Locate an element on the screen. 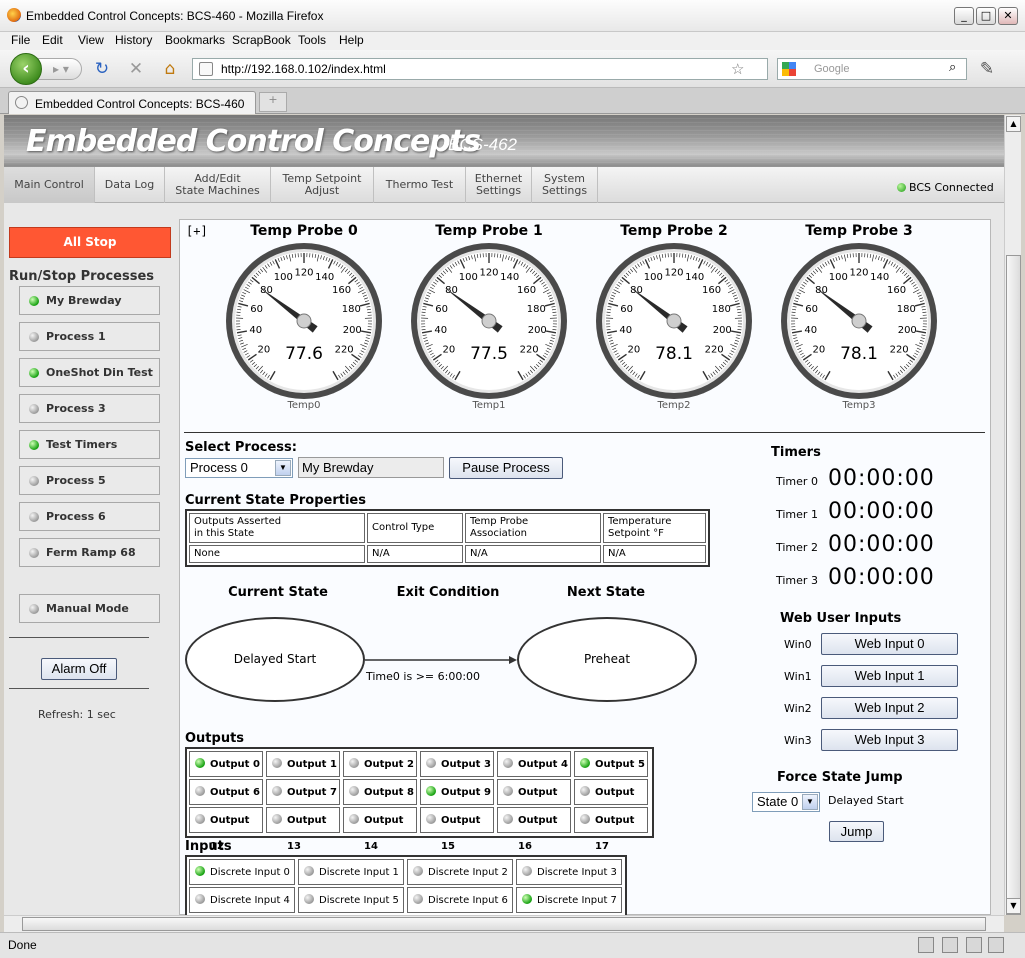 The width and height of the screenshot is (1025, 958). search-box: Google ⌕ is located at coordinates (872, 69).